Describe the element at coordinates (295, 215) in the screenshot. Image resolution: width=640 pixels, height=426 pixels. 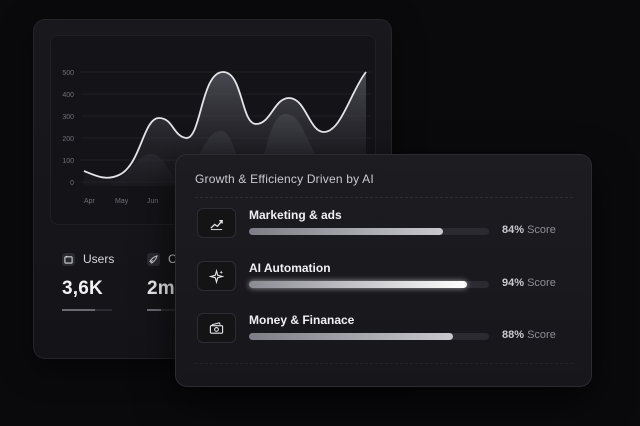
I see `metric-name: Marketing & ads` at that location.